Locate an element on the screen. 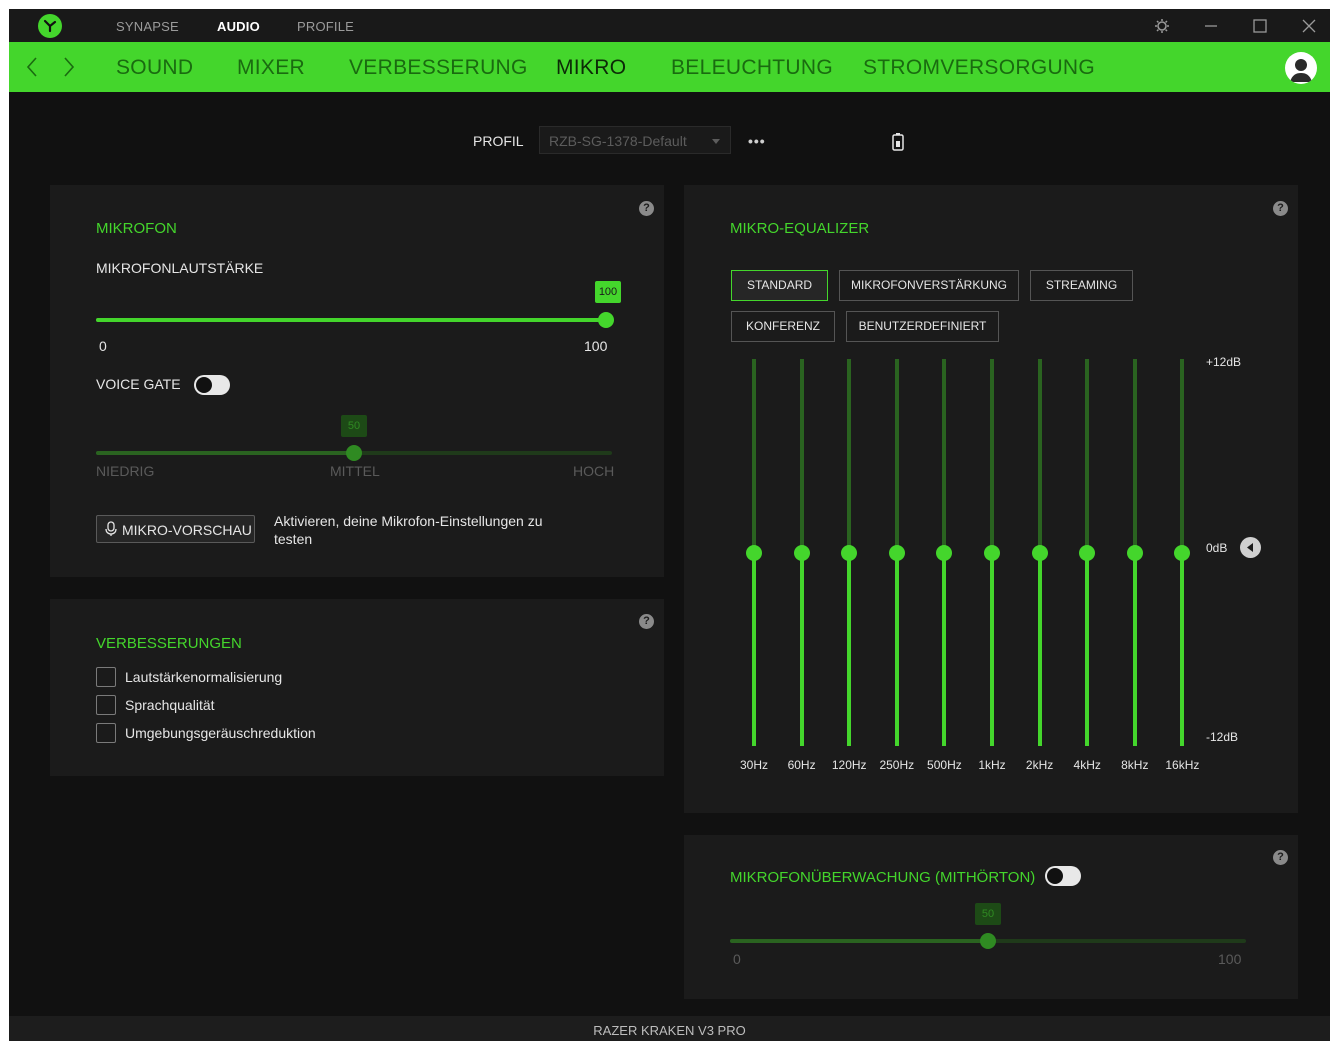  monitoring-slider-handle is located at coordinates (988, 941).